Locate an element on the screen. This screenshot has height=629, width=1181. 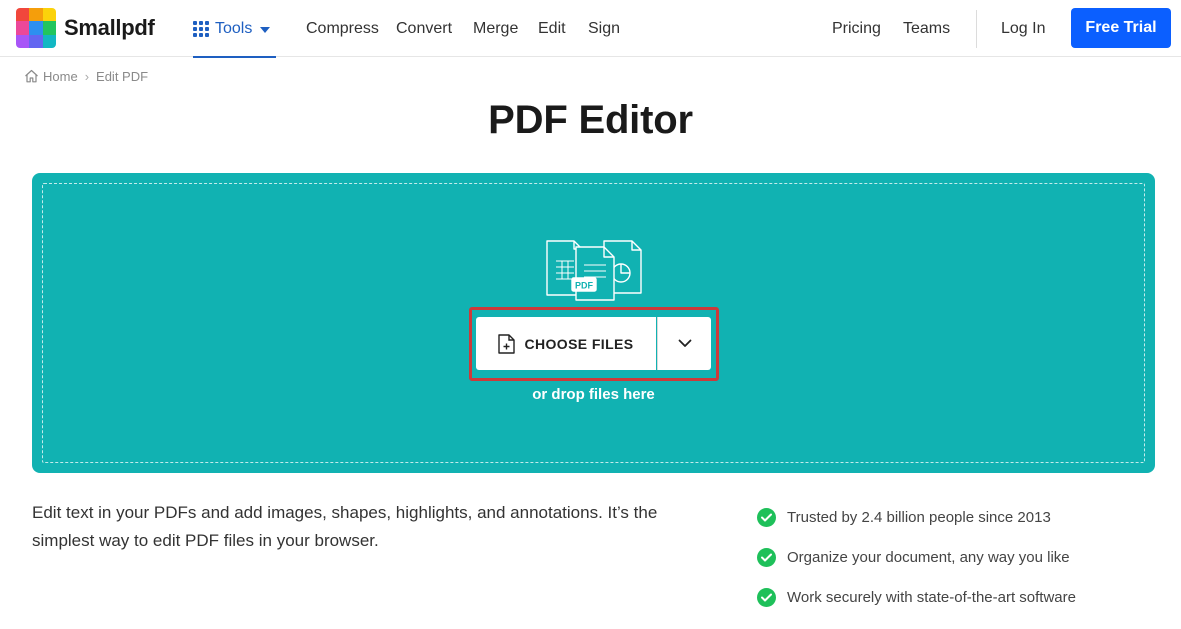
nav-divider is located at coordinates (976, 29).